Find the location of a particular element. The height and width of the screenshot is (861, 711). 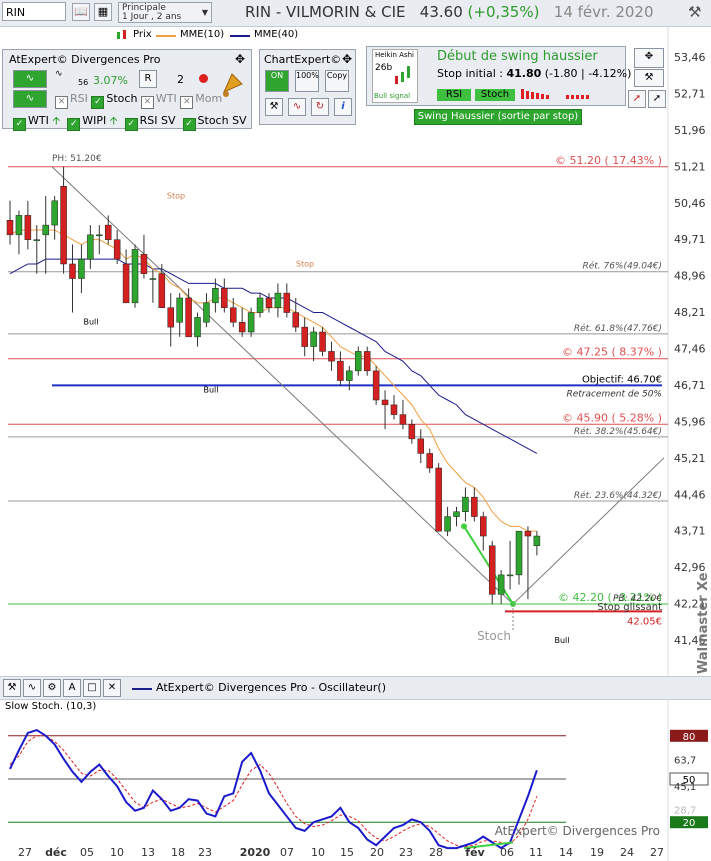

objectif-label: Objectif: 46.70€ is located at coordinates (622, 379).